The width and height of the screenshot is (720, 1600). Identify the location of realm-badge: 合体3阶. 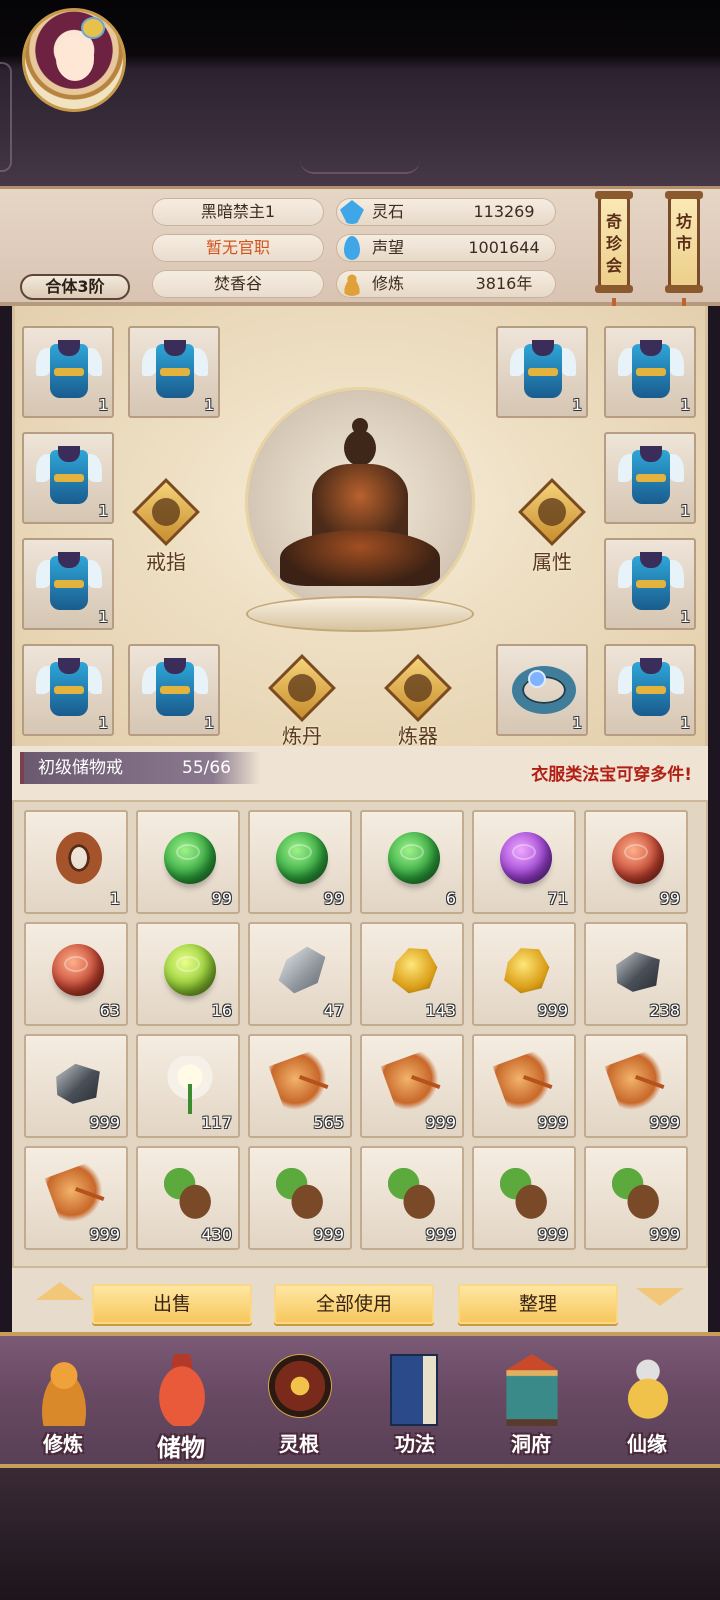
(75, 287).